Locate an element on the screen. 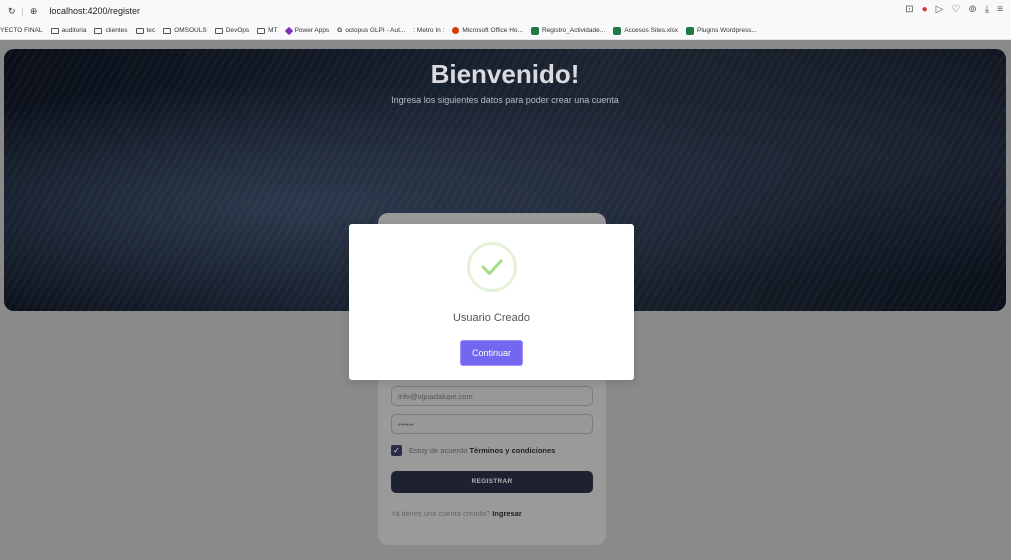 This screenshot has height=560, width=1011. play-icon: ▷ is located at coordinates (940, 9).